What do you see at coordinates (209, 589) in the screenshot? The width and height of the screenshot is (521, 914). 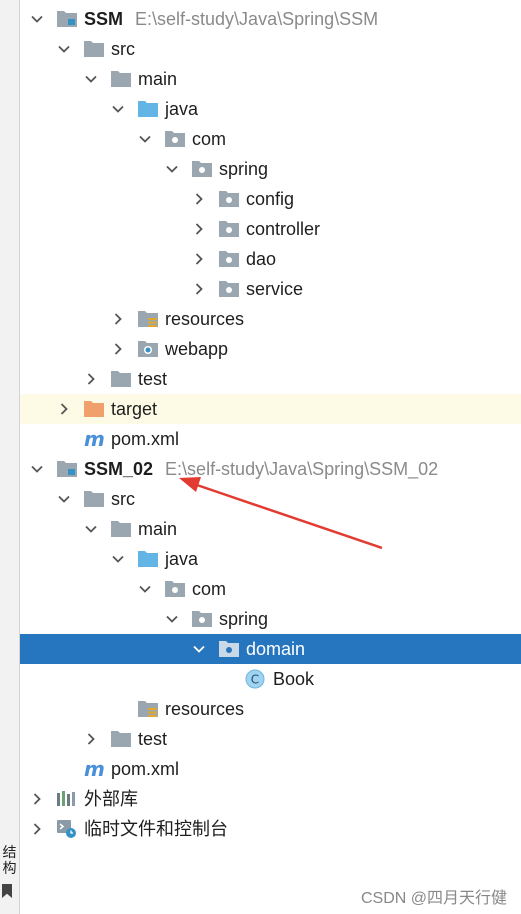 I see `tree-label: com` at bounding box center [209, 589].